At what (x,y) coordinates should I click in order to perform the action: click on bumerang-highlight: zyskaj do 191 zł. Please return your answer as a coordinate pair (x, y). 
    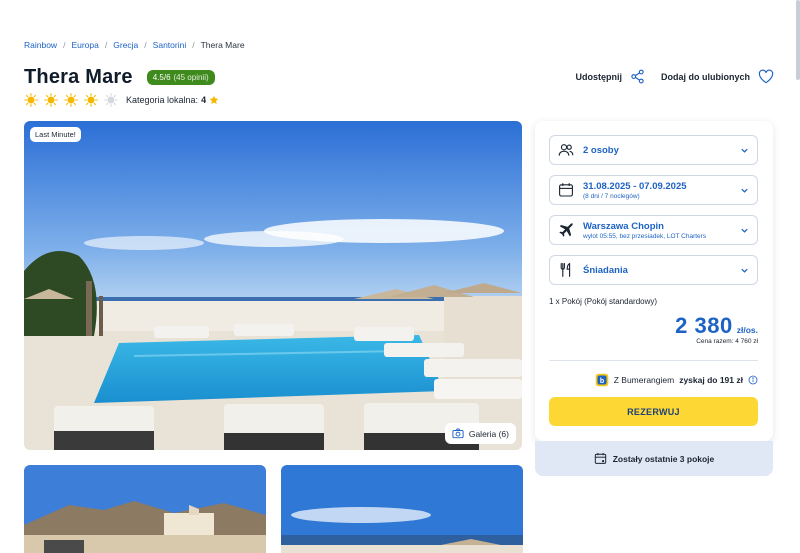
    Looking at the image, I should click on (711, 380).